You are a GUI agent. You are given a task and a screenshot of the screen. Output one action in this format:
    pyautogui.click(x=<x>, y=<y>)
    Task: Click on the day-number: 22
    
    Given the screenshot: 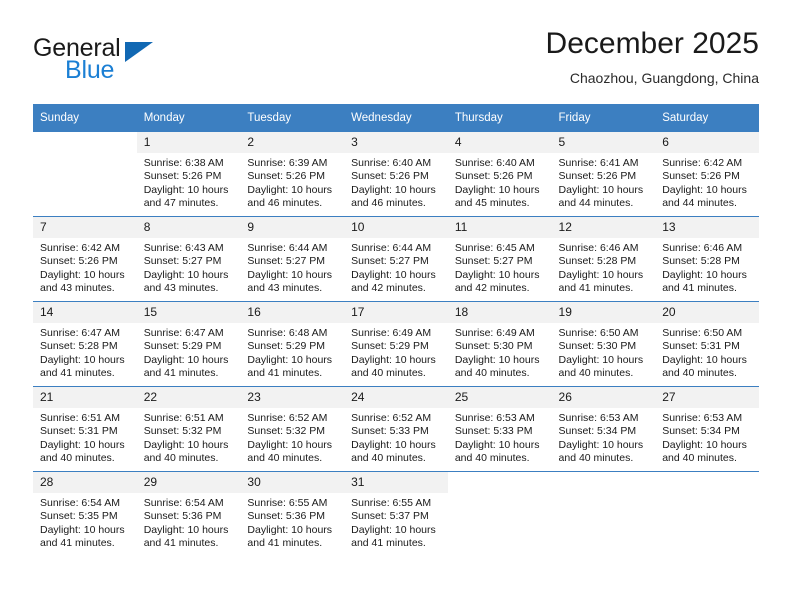 What is the action you would take?
    pyautogui.click(x=188, y=397)
    